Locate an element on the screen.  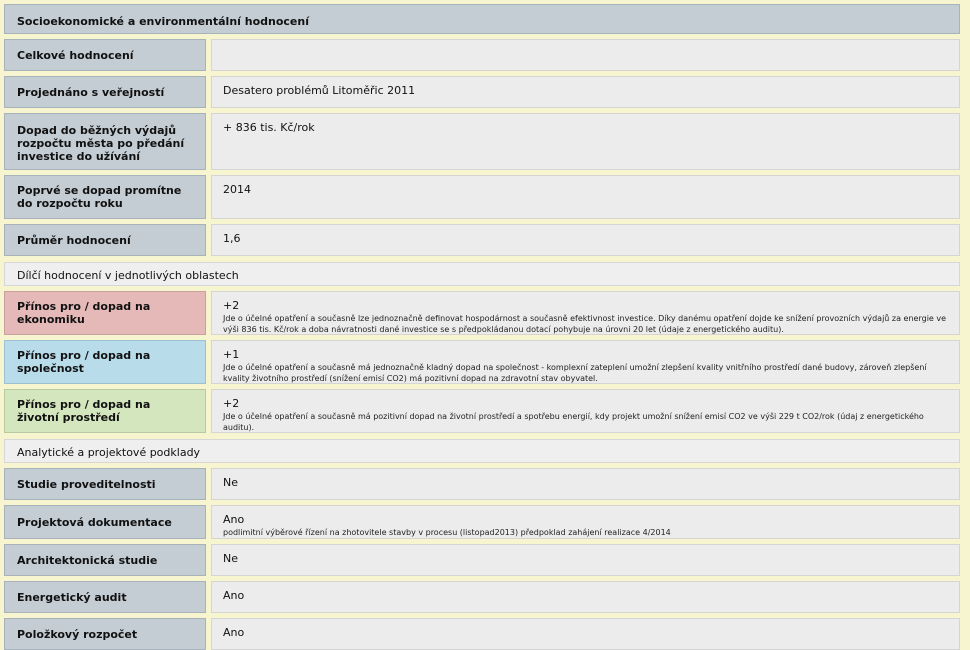
row-value: 1,6 is located at coordinates (585, 240).